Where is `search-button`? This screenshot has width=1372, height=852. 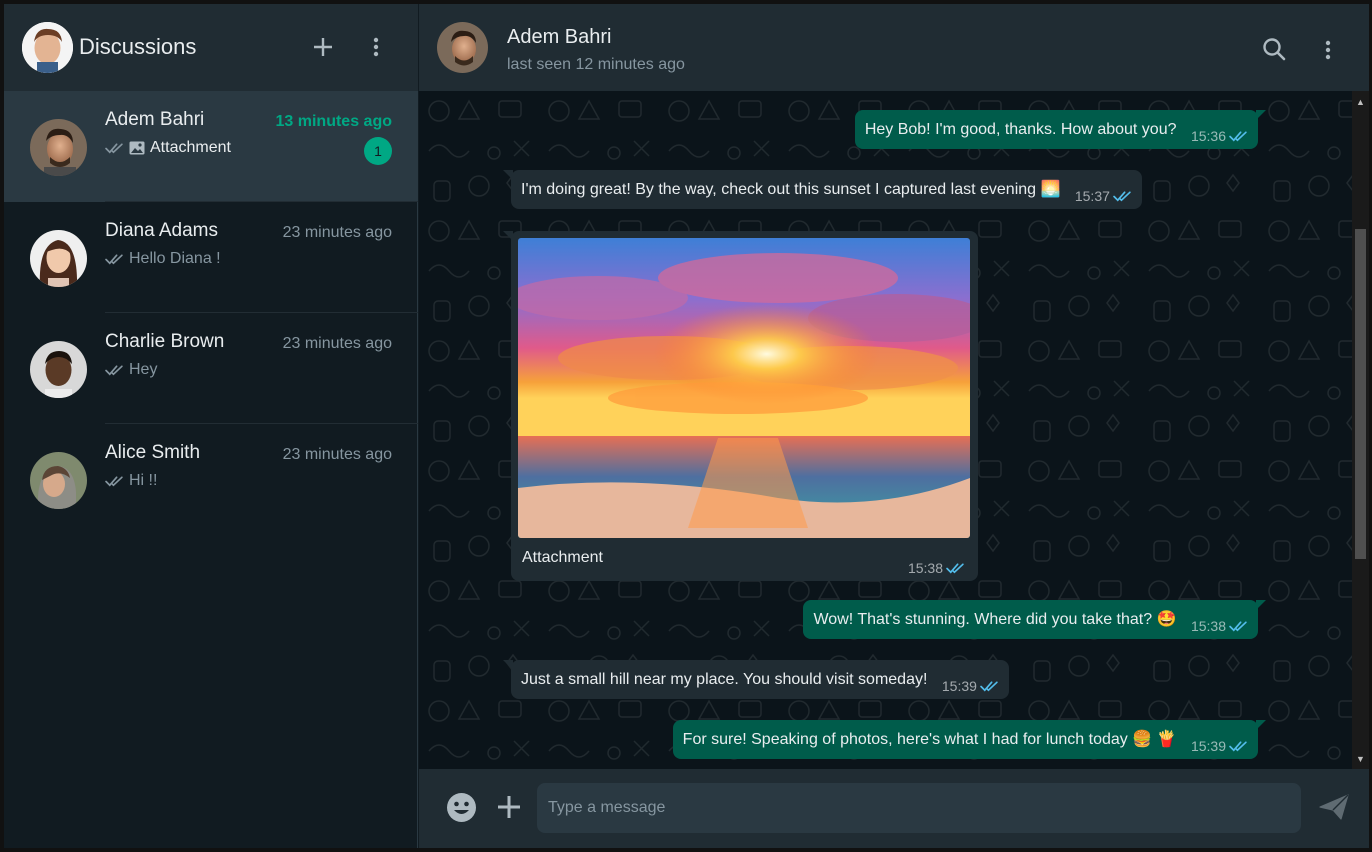
search-button is located at coordinates (1274, 49).